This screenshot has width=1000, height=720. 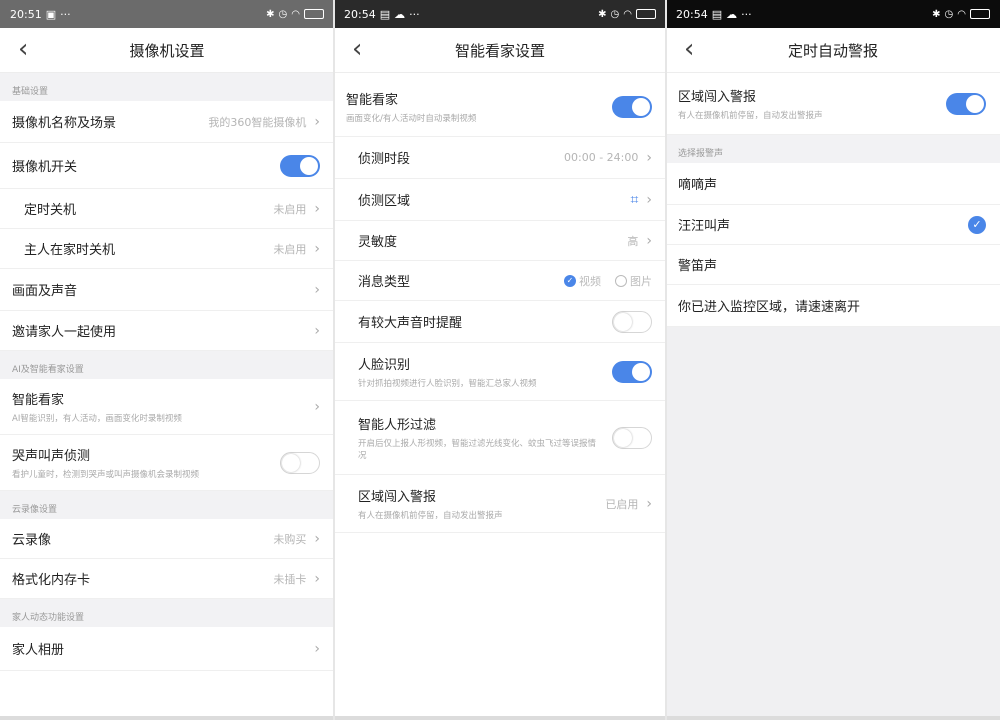 What do you see at coordinates (300, 462) in the screenshot?
I see `cry-detect-toggle` at bounding box center [300, 462].